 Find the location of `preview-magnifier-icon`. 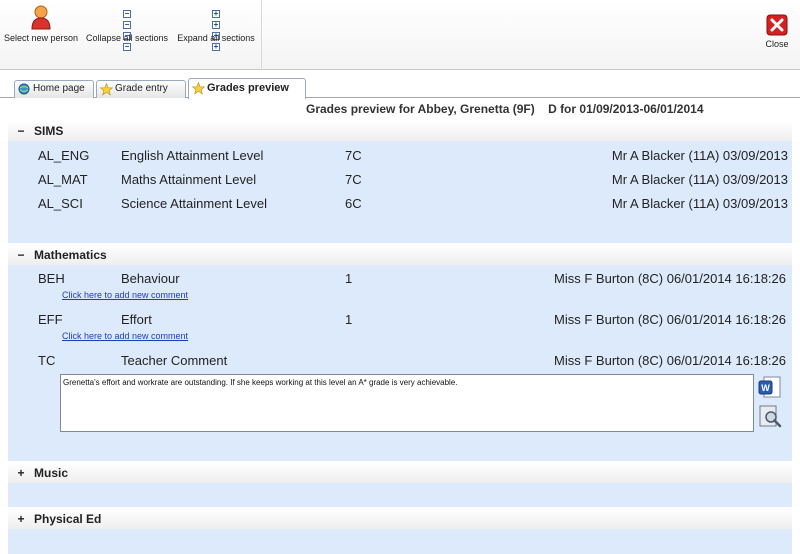

preview-magnifier-icon is located at coordinates (770, 416).